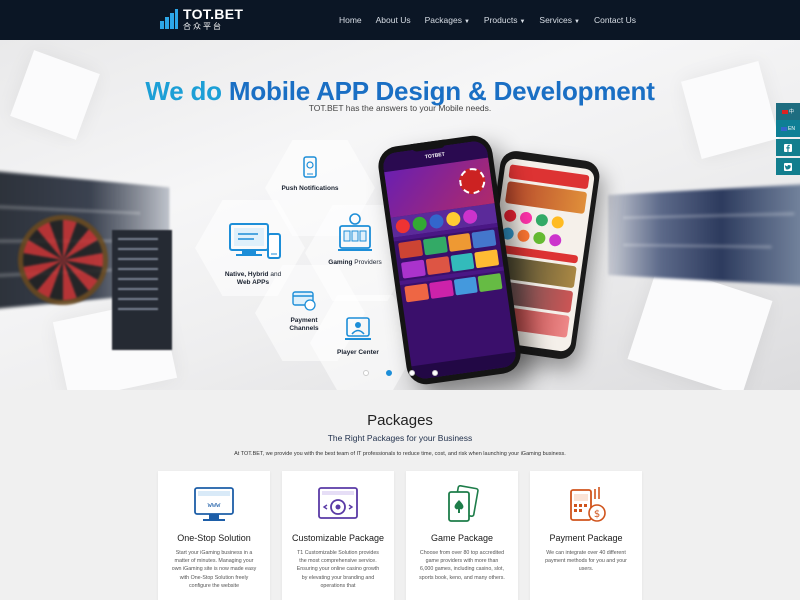  Describe the element at coordinates (213, 14) in the screenshot. I see `brand-name: TOT.BET` at that location.